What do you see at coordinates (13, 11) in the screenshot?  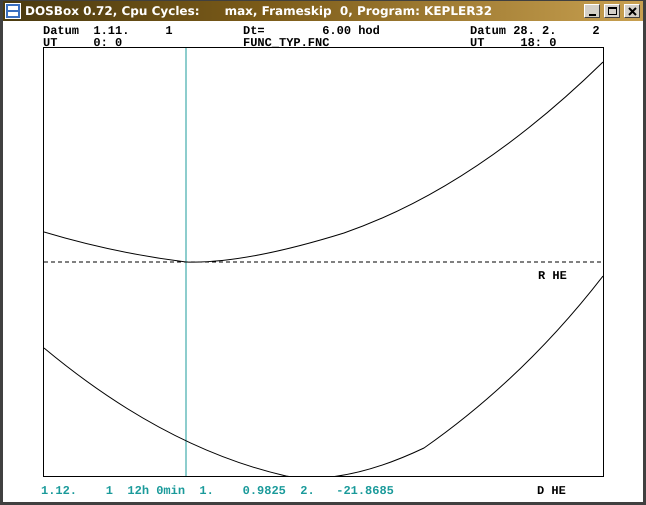 I see `app-icon` at bounding box center [13, 11].